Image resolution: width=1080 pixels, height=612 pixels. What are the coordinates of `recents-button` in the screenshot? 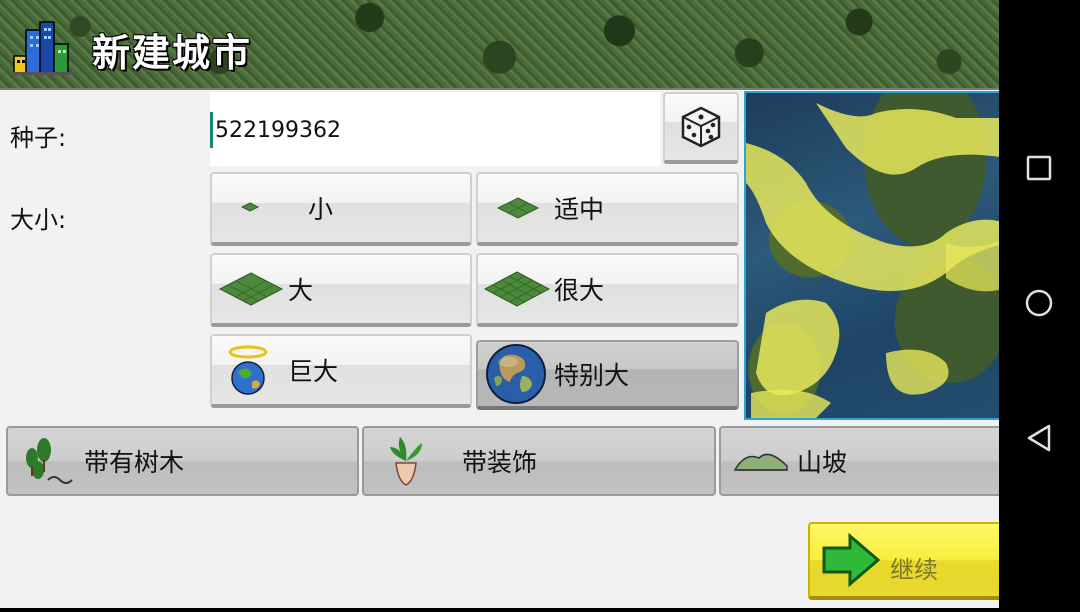 It's located at (1039, 168).